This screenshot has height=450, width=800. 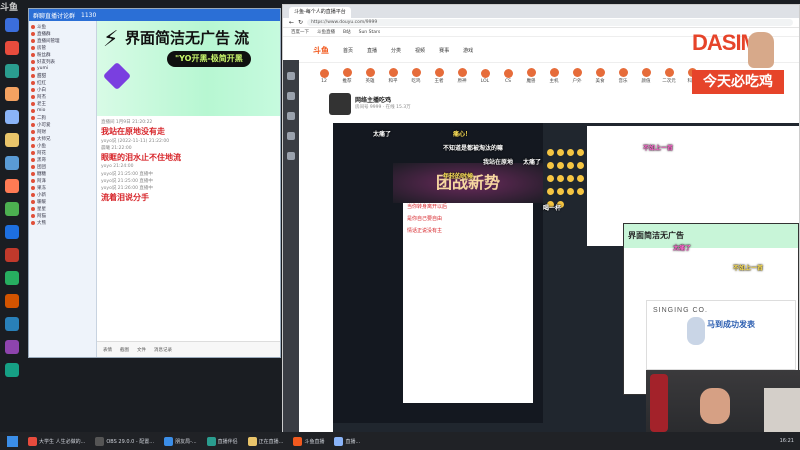 I want to click on contact-row: 甜甜, so click(x=62, y=75).